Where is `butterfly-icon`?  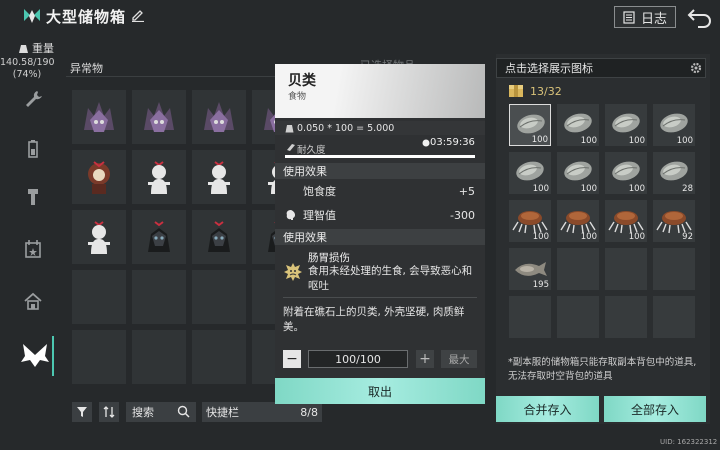
butterfly-icon is located at coordinates (35, 355).